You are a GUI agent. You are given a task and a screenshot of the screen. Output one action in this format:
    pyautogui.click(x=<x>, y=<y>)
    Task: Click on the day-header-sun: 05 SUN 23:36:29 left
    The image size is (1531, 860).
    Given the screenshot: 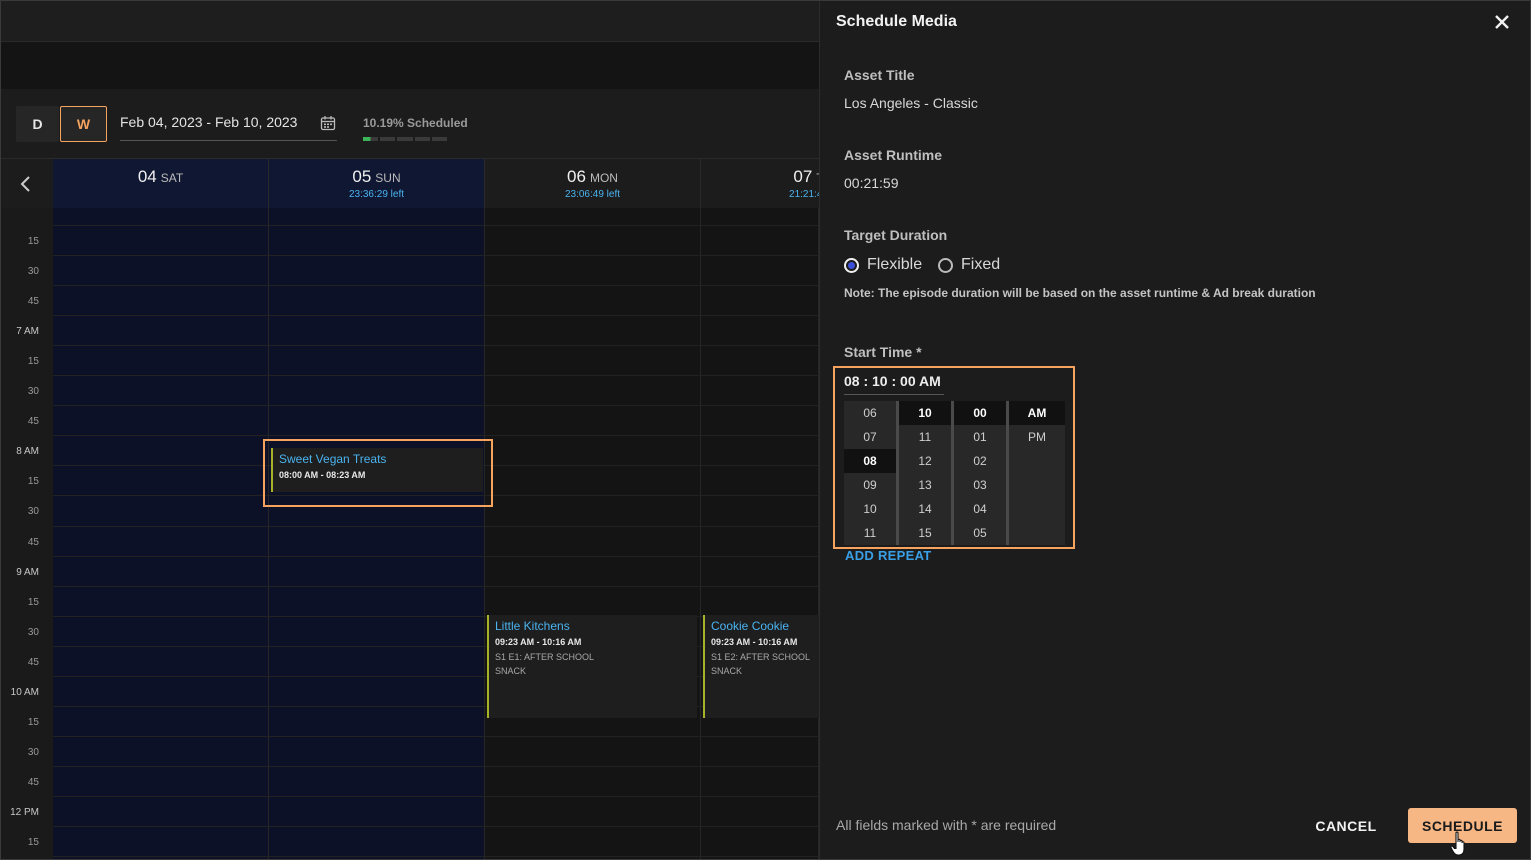 What is the action you would take?
    pyautogui.click(x=377, y=183)
    